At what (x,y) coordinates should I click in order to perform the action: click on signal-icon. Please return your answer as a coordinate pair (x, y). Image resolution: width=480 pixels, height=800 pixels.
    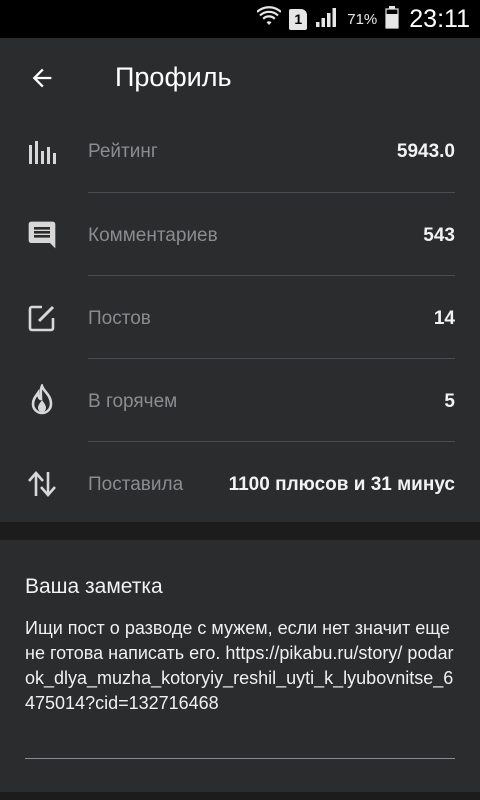
    Looking at the image, I should click on (327, 19).